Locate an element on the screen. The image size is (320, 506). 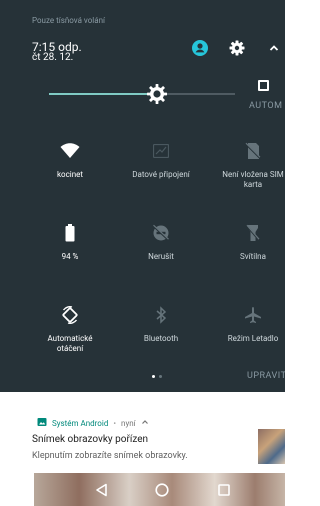
page-dot-active is located at coordinates (153, 376).